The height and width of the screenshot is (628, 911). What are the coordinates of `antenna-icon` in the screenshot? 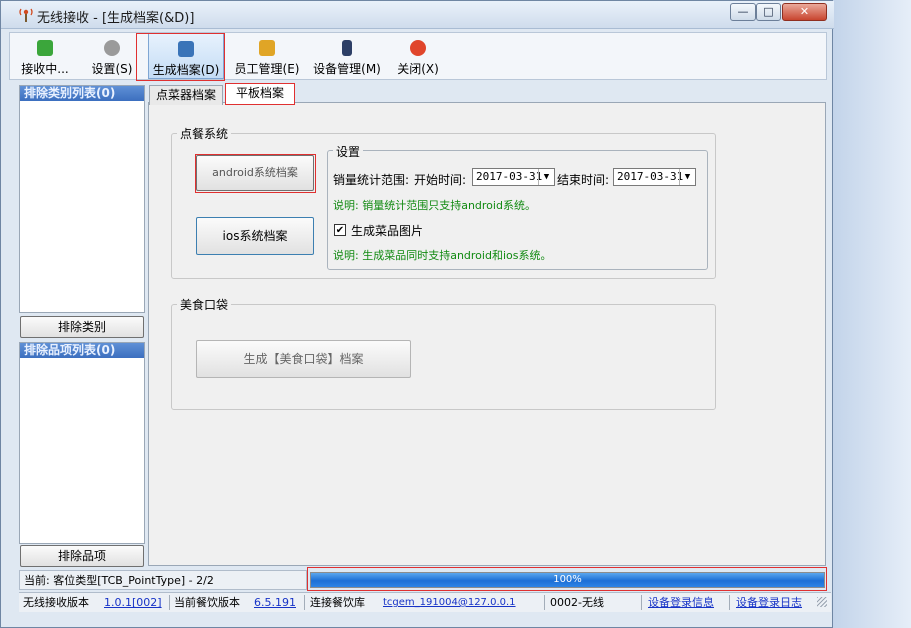 It's located at (26, 15).